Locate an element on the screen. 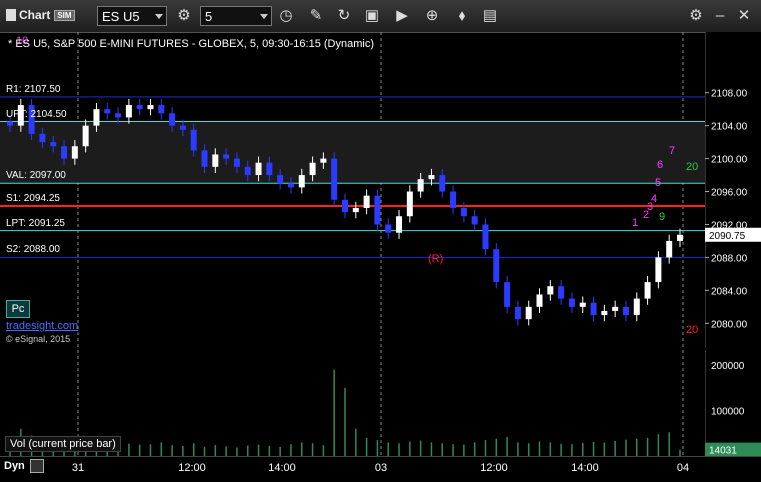  volume-label: Vol (current price bar) is located at coordinates (63, 444).